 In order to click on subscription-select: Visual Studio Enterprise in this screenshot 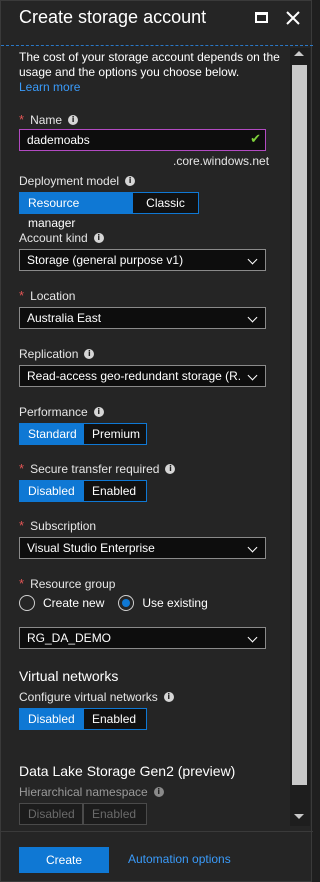, I will do `click(142, 548)`.